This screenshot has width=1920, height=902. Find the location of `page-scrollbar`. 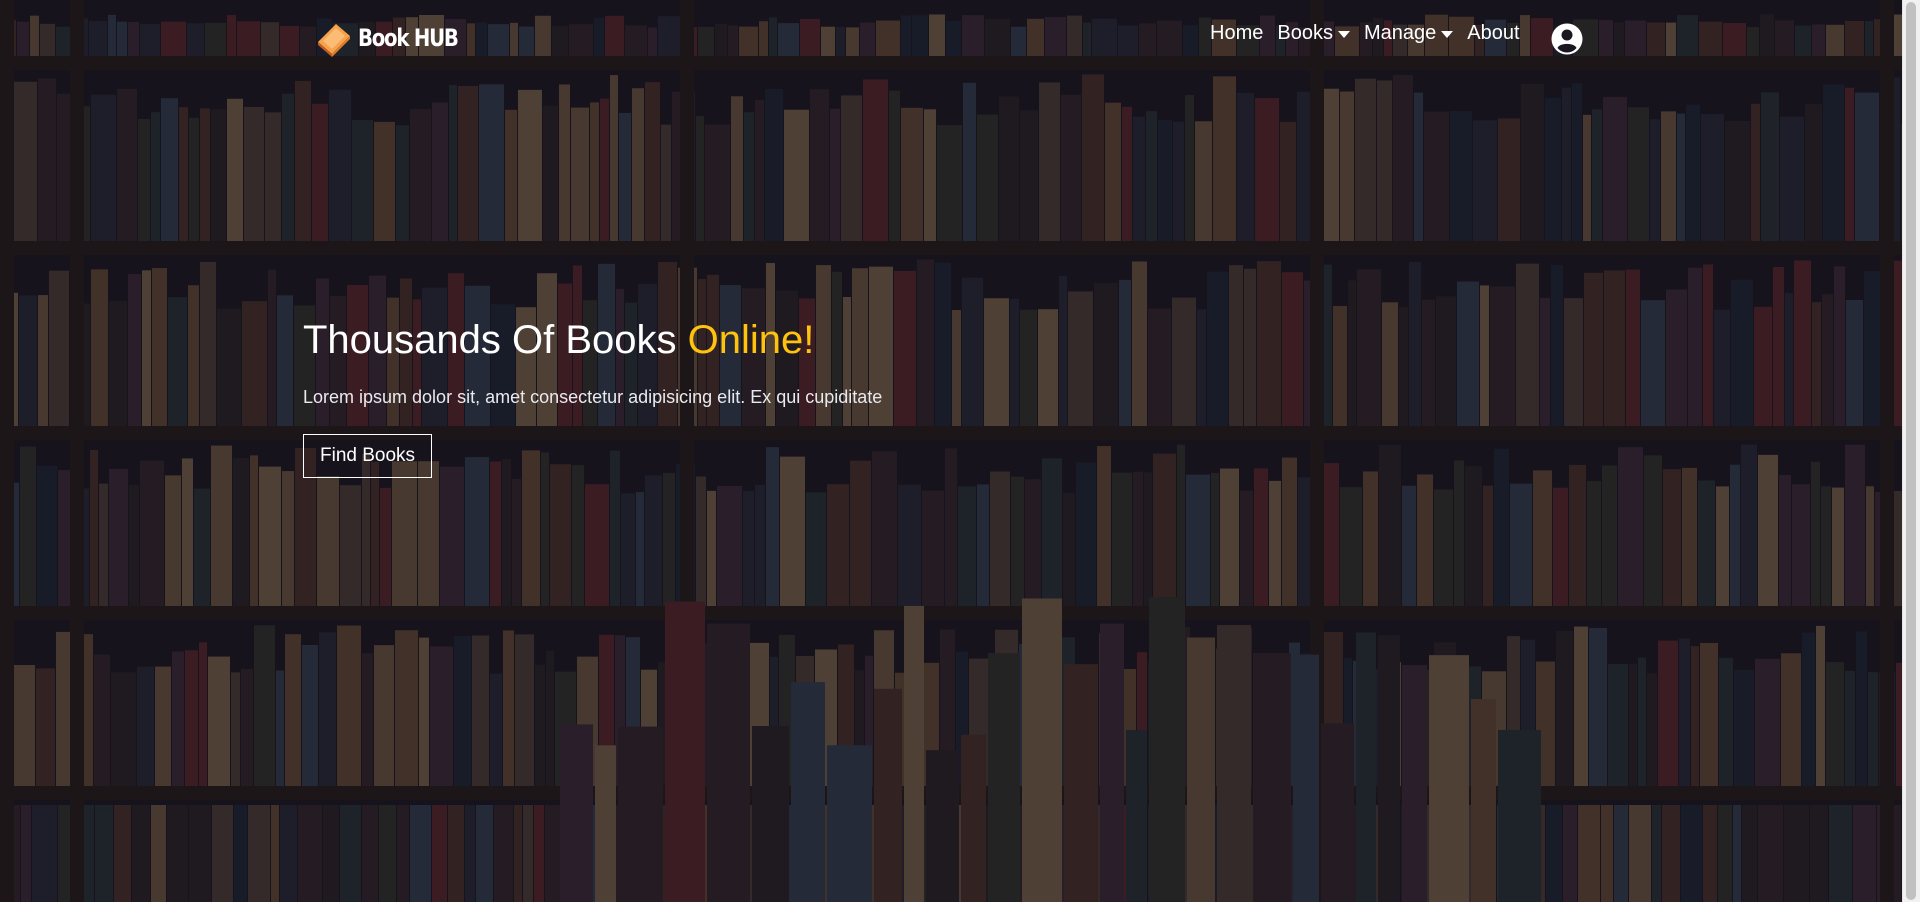

page-scrollbar is located at coordinates (1911, 451).